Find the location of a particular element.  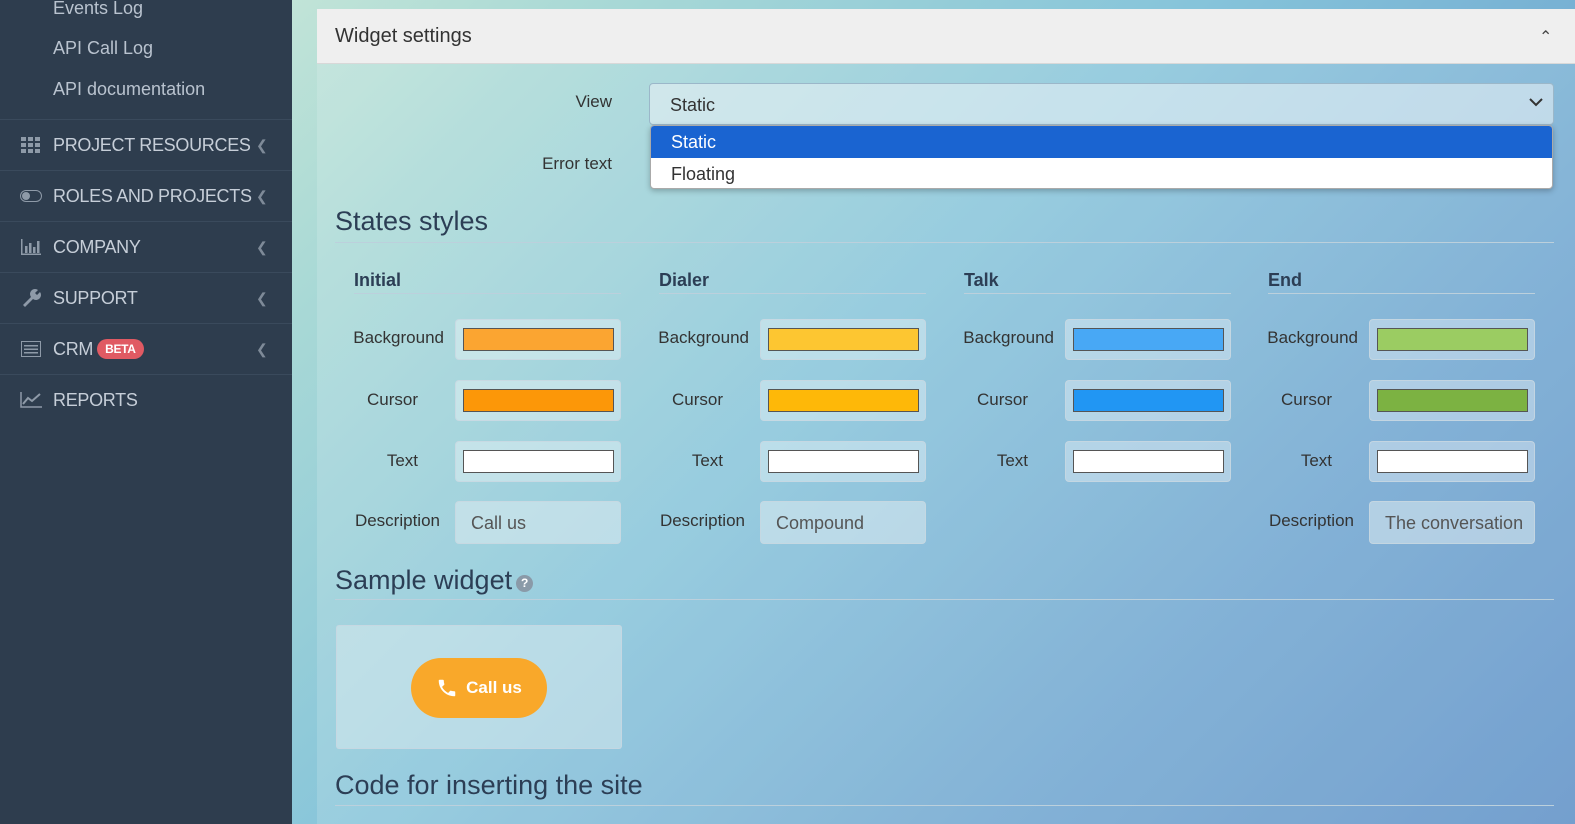

phone-icon is located at coordinates (447, 688).